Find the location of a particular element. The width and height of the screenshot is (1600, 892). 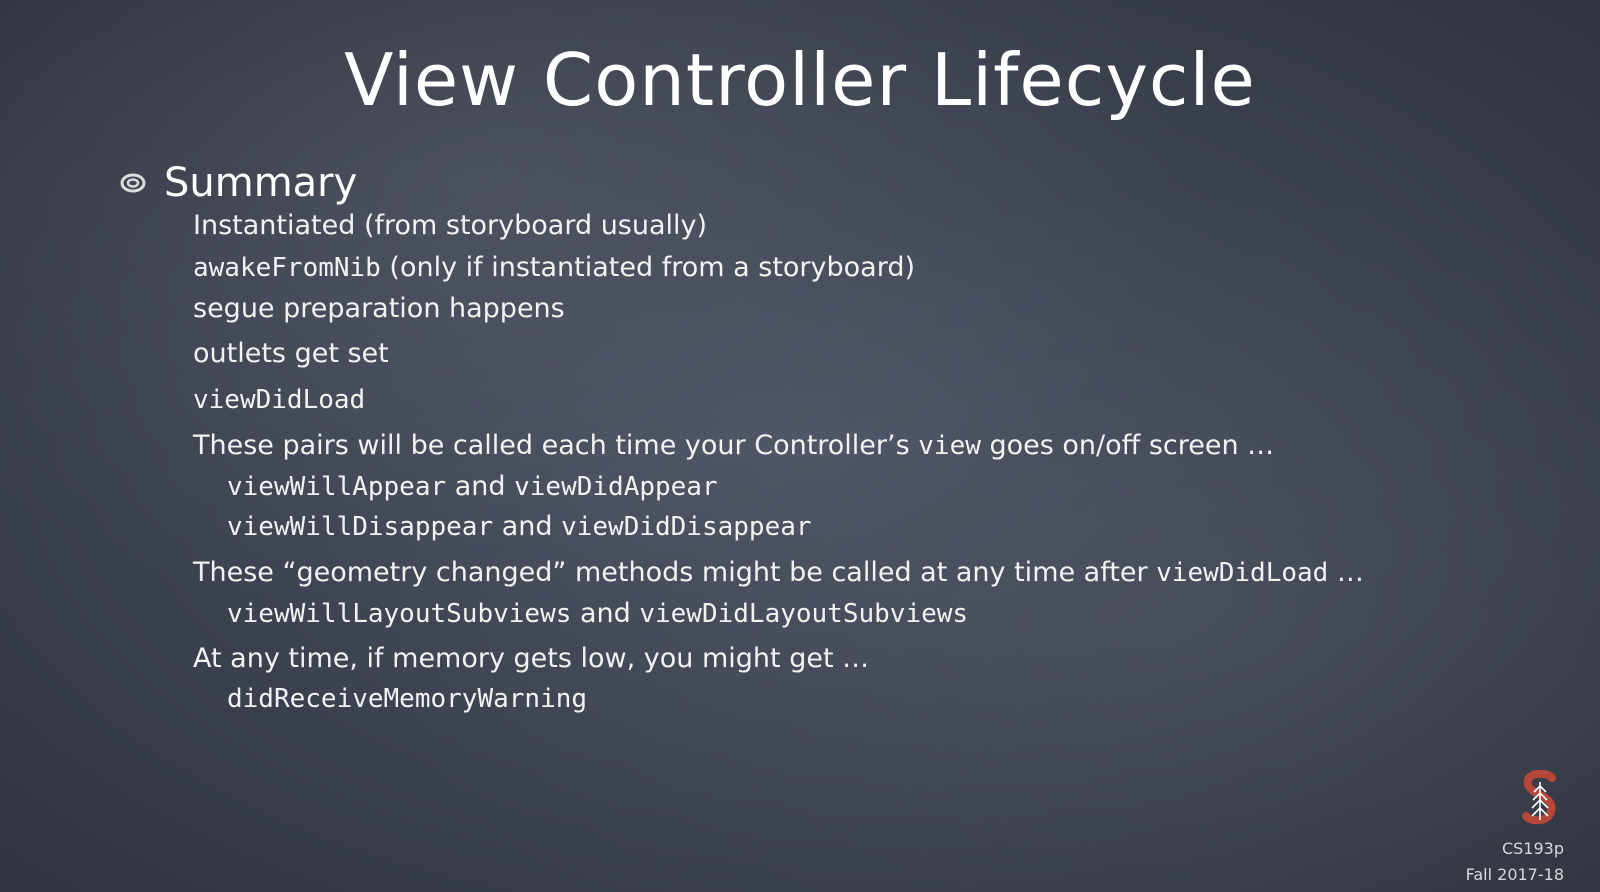

code-view-will-layout-subviews: viewWillLayoutSubviews is located at coordinates (399, 614).